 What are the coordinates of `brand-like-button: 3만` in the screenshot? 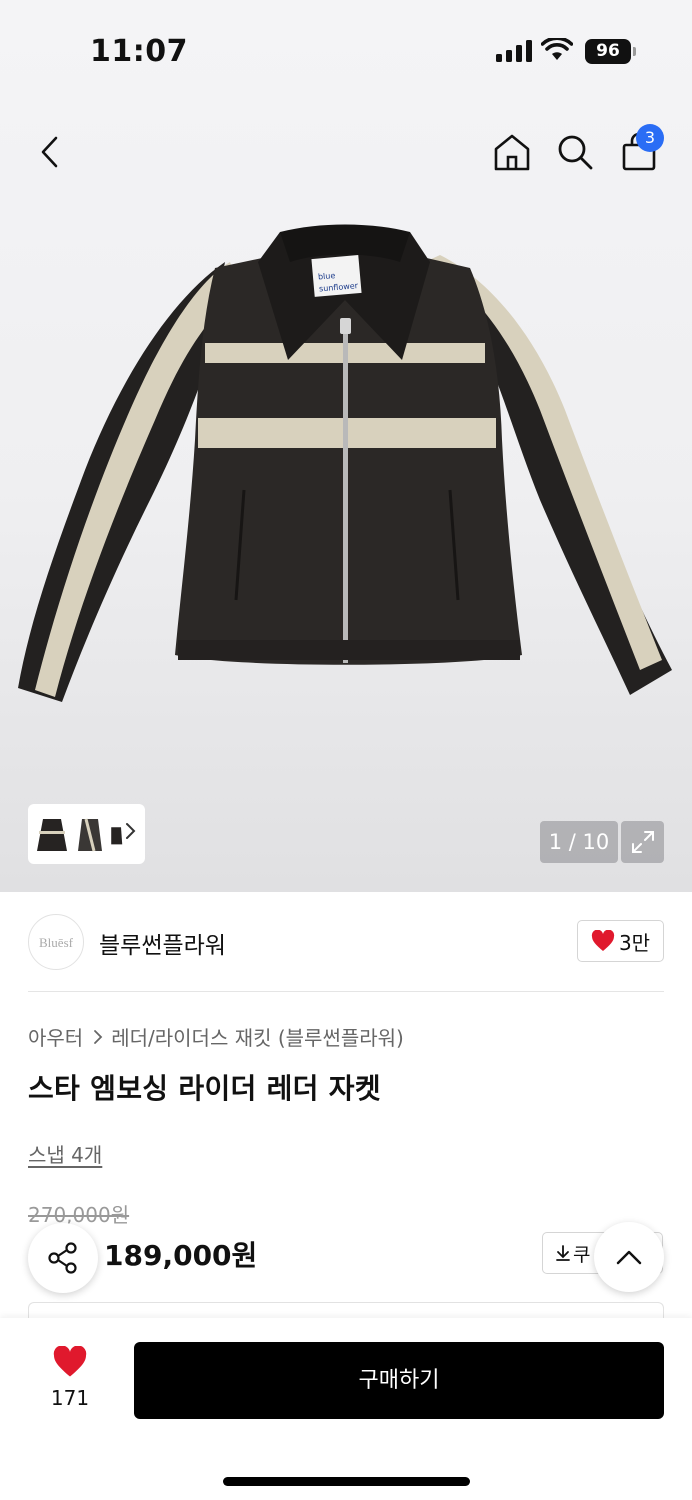 It's located at (620, 941).